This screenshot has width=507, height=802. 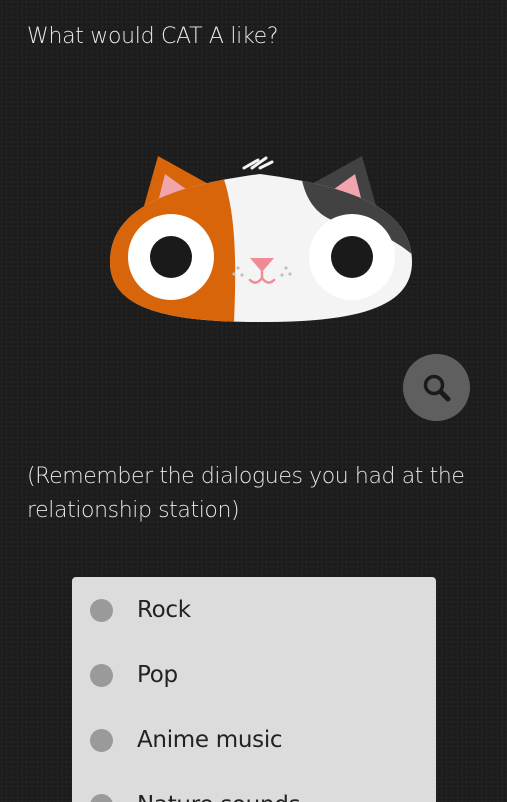 I want to click on cat-face-icon, so click(x=261, y=239).